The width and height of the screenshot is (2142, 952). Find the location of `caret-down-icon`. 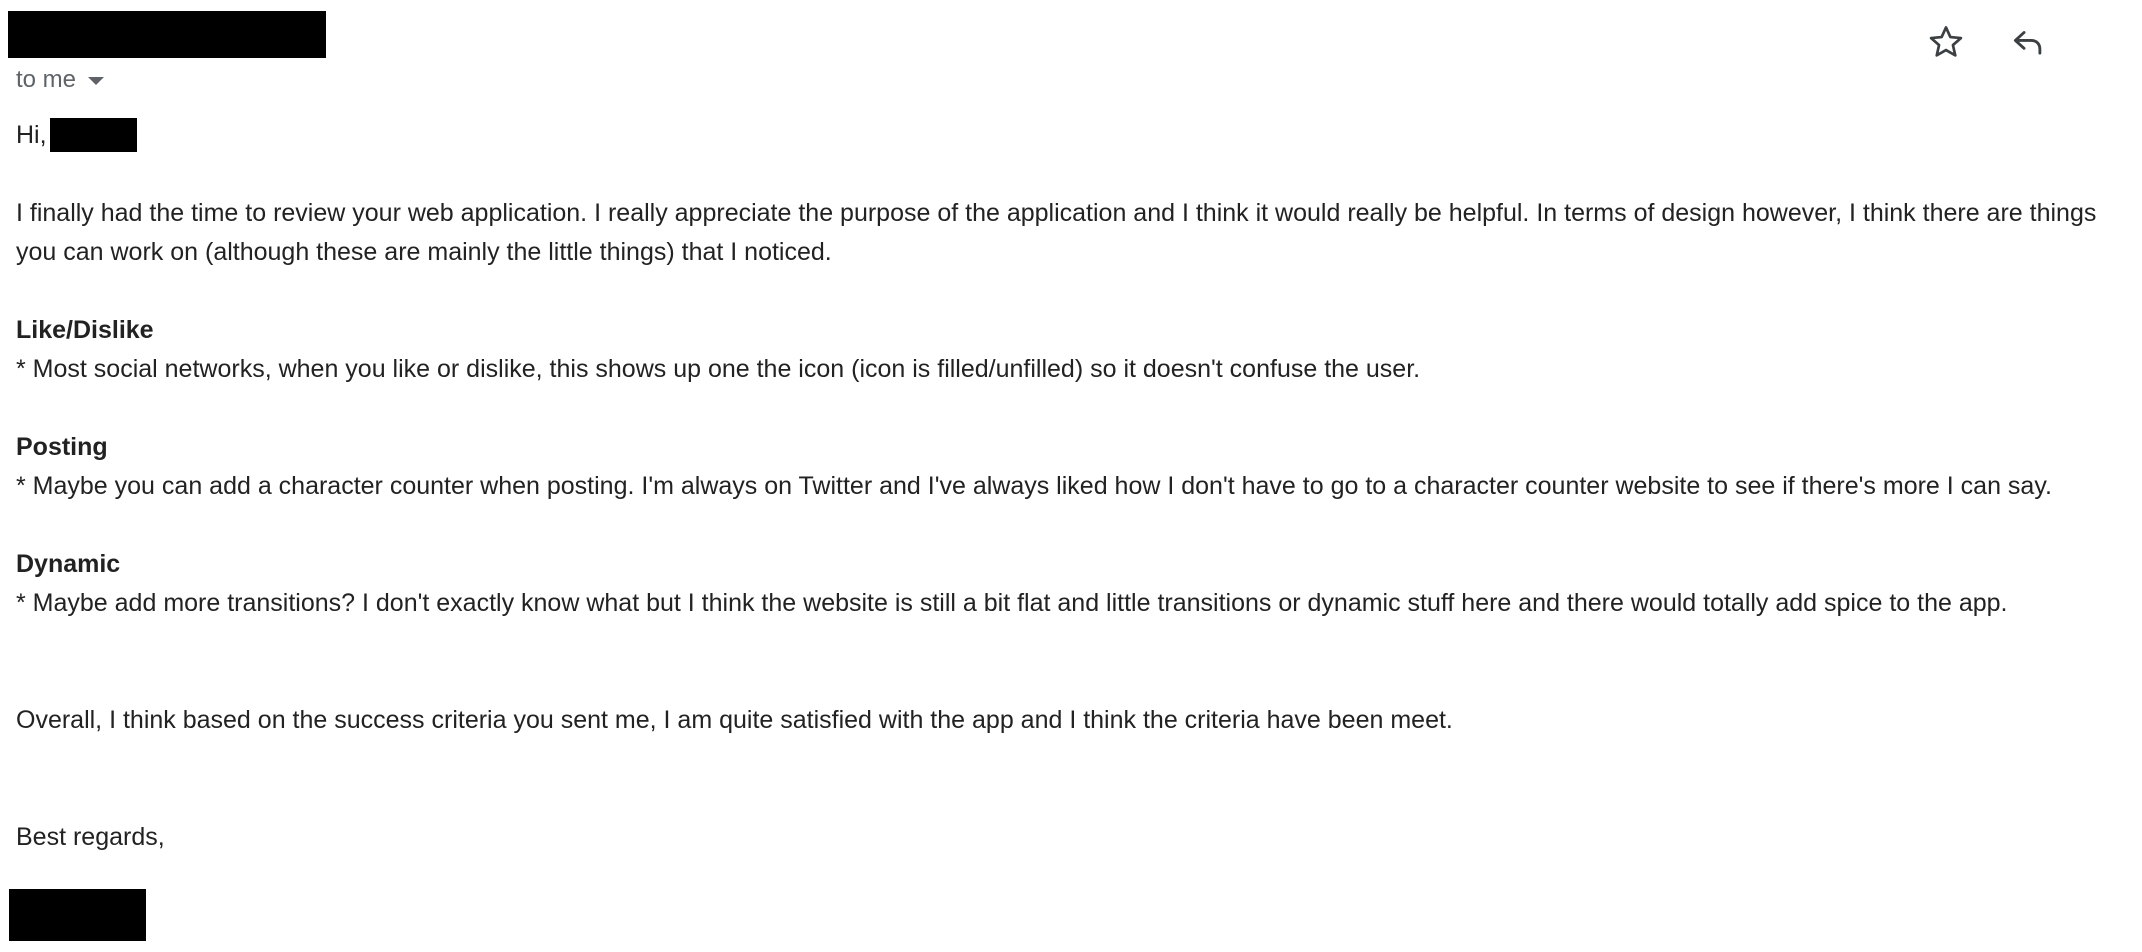

caret-down-icon is located at coordinates (96, 81).